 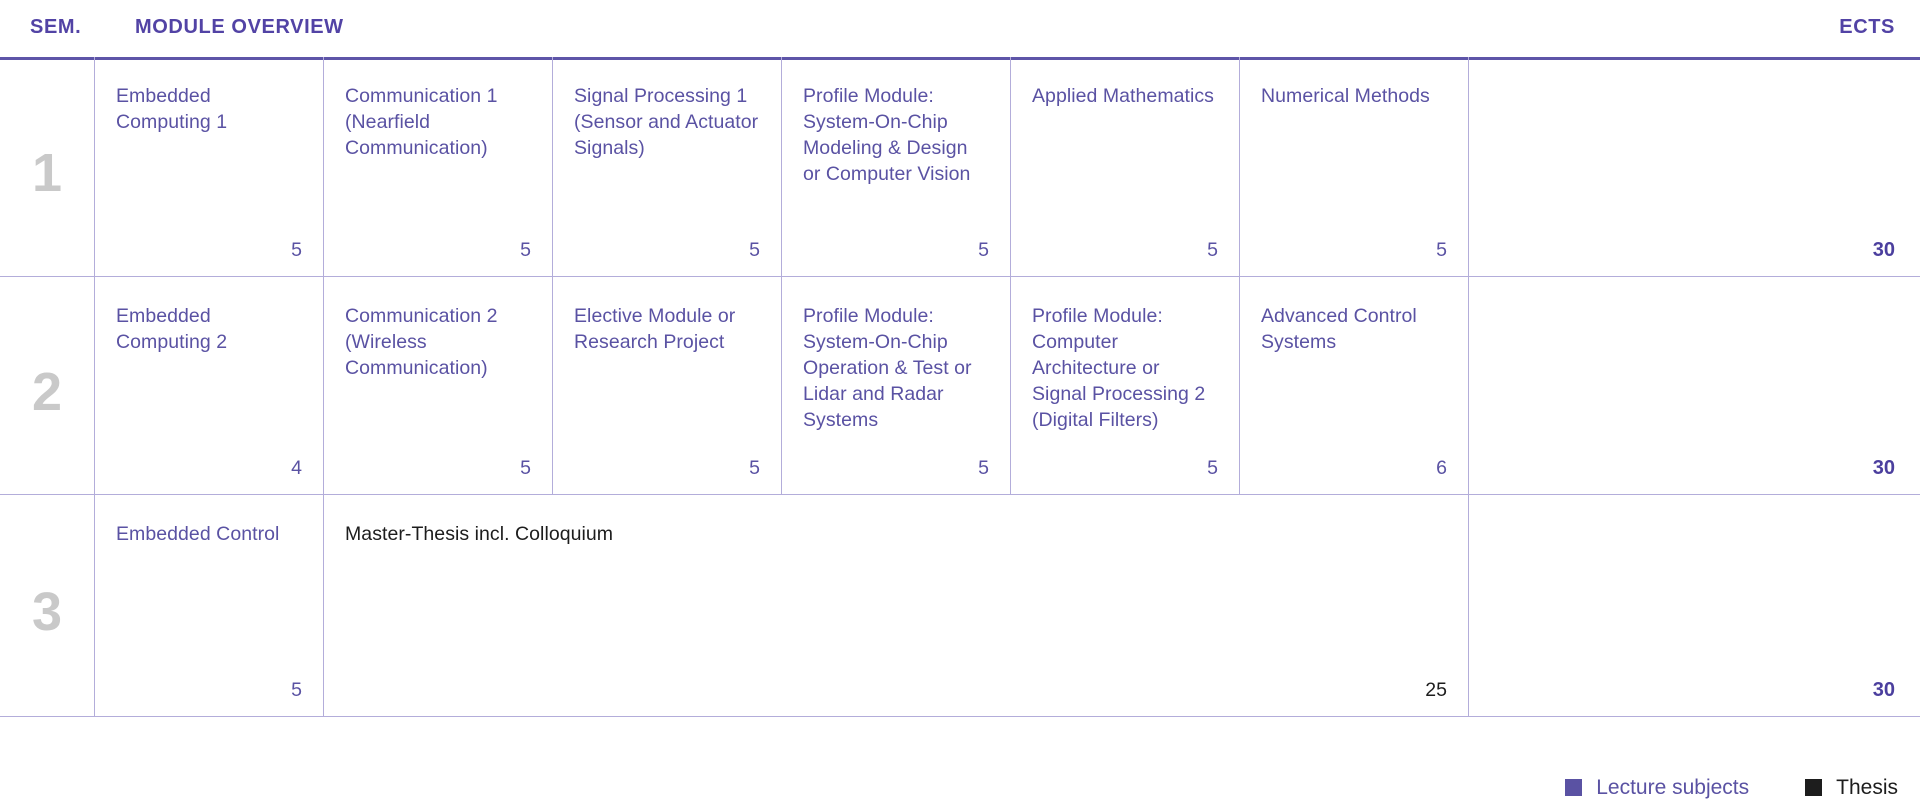 What do you see at coordinates (47, 611) in the screenshot?
I see `semester-number: 3` at bounding box center [47, 611].